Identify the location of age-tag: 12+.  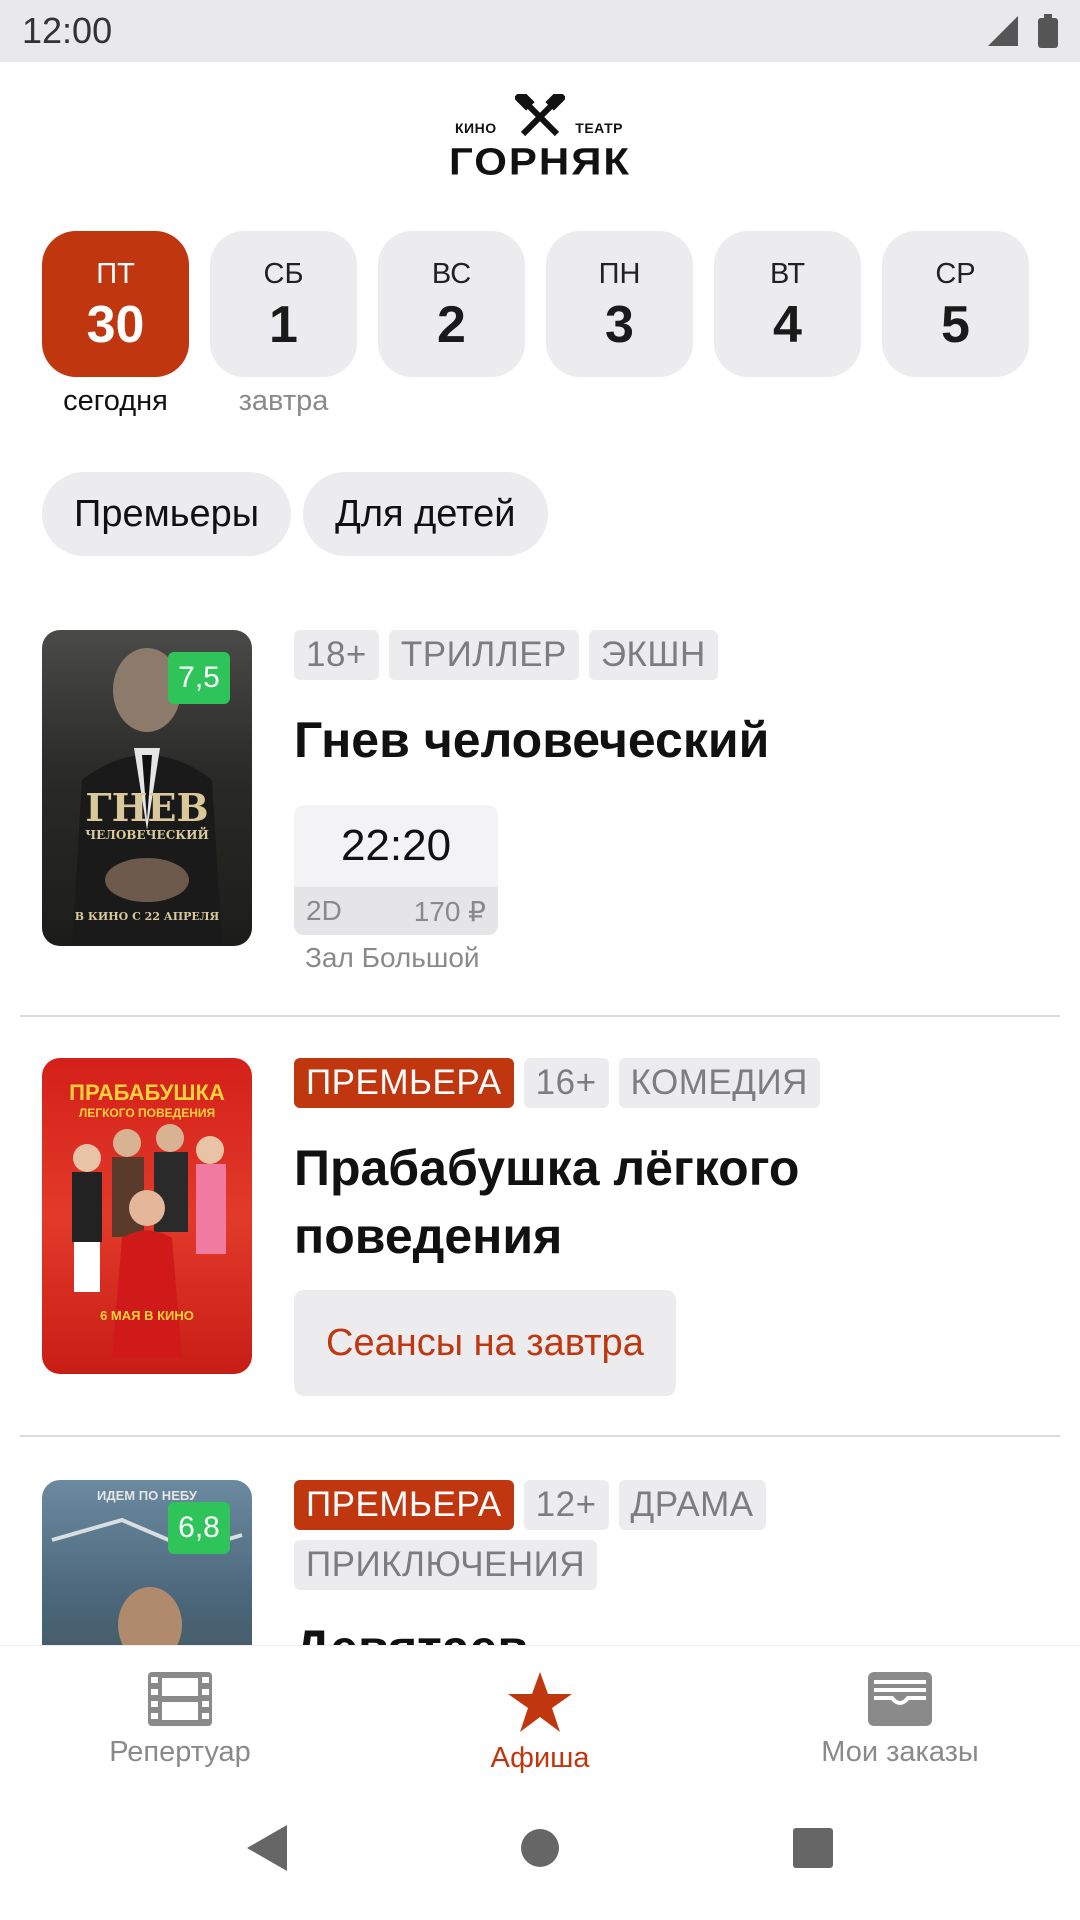
(566, 1505).